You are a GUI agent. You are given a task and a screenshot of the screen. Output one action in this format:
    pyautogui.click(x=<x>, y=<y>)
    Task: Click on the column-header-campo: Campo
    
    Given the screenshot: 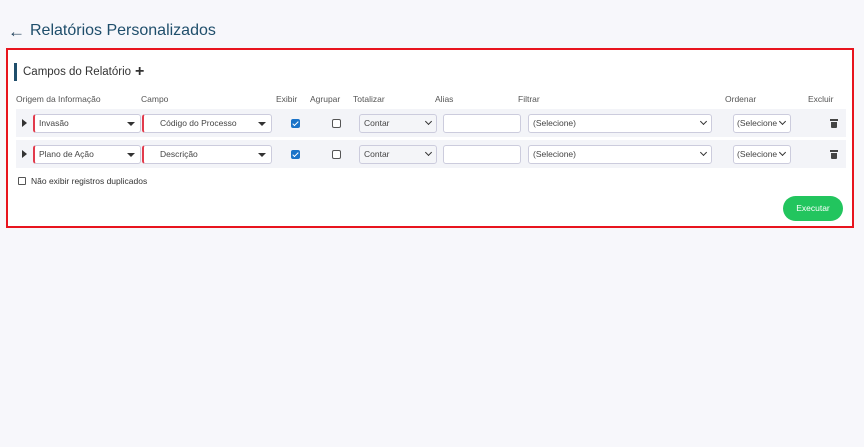 What is the action you would take?
    pyautogui.click(x=155, y=99)
    